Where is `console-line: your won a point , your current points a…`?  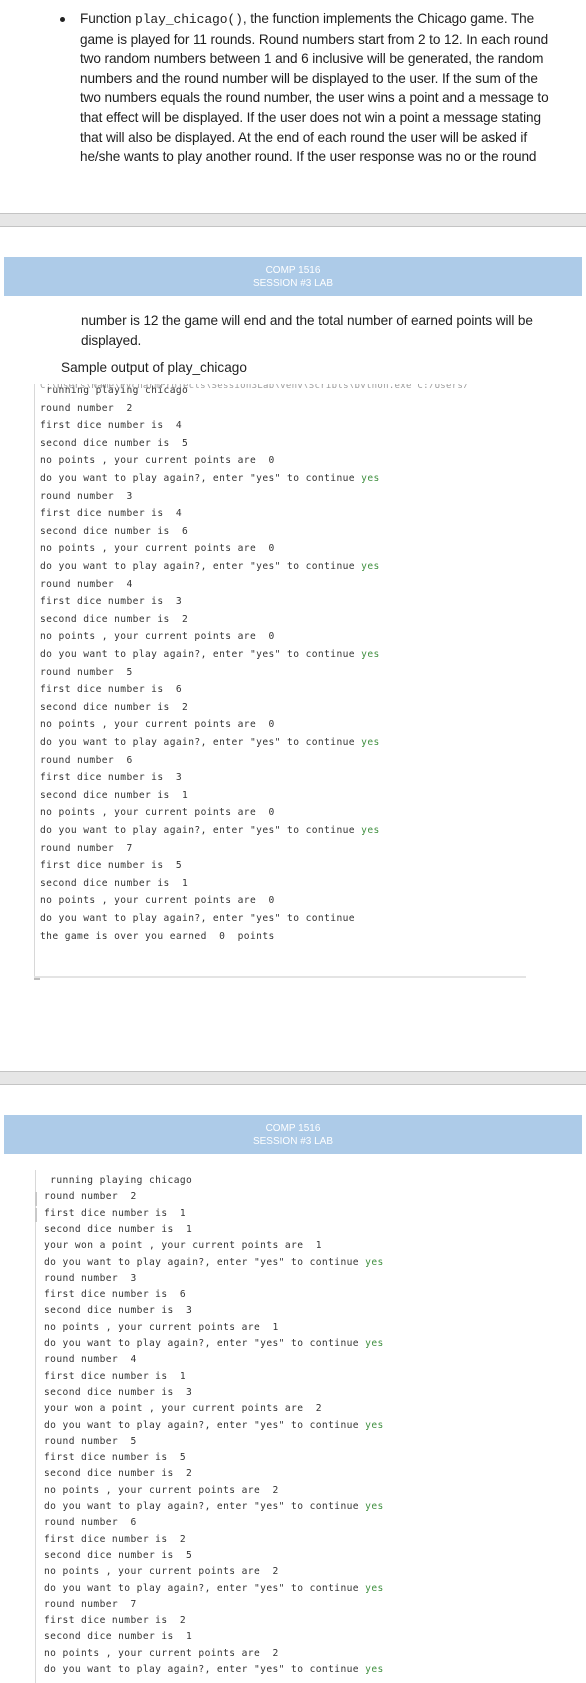
console-line: your won a point , your current points a… is located at coordinates (183, 1408).